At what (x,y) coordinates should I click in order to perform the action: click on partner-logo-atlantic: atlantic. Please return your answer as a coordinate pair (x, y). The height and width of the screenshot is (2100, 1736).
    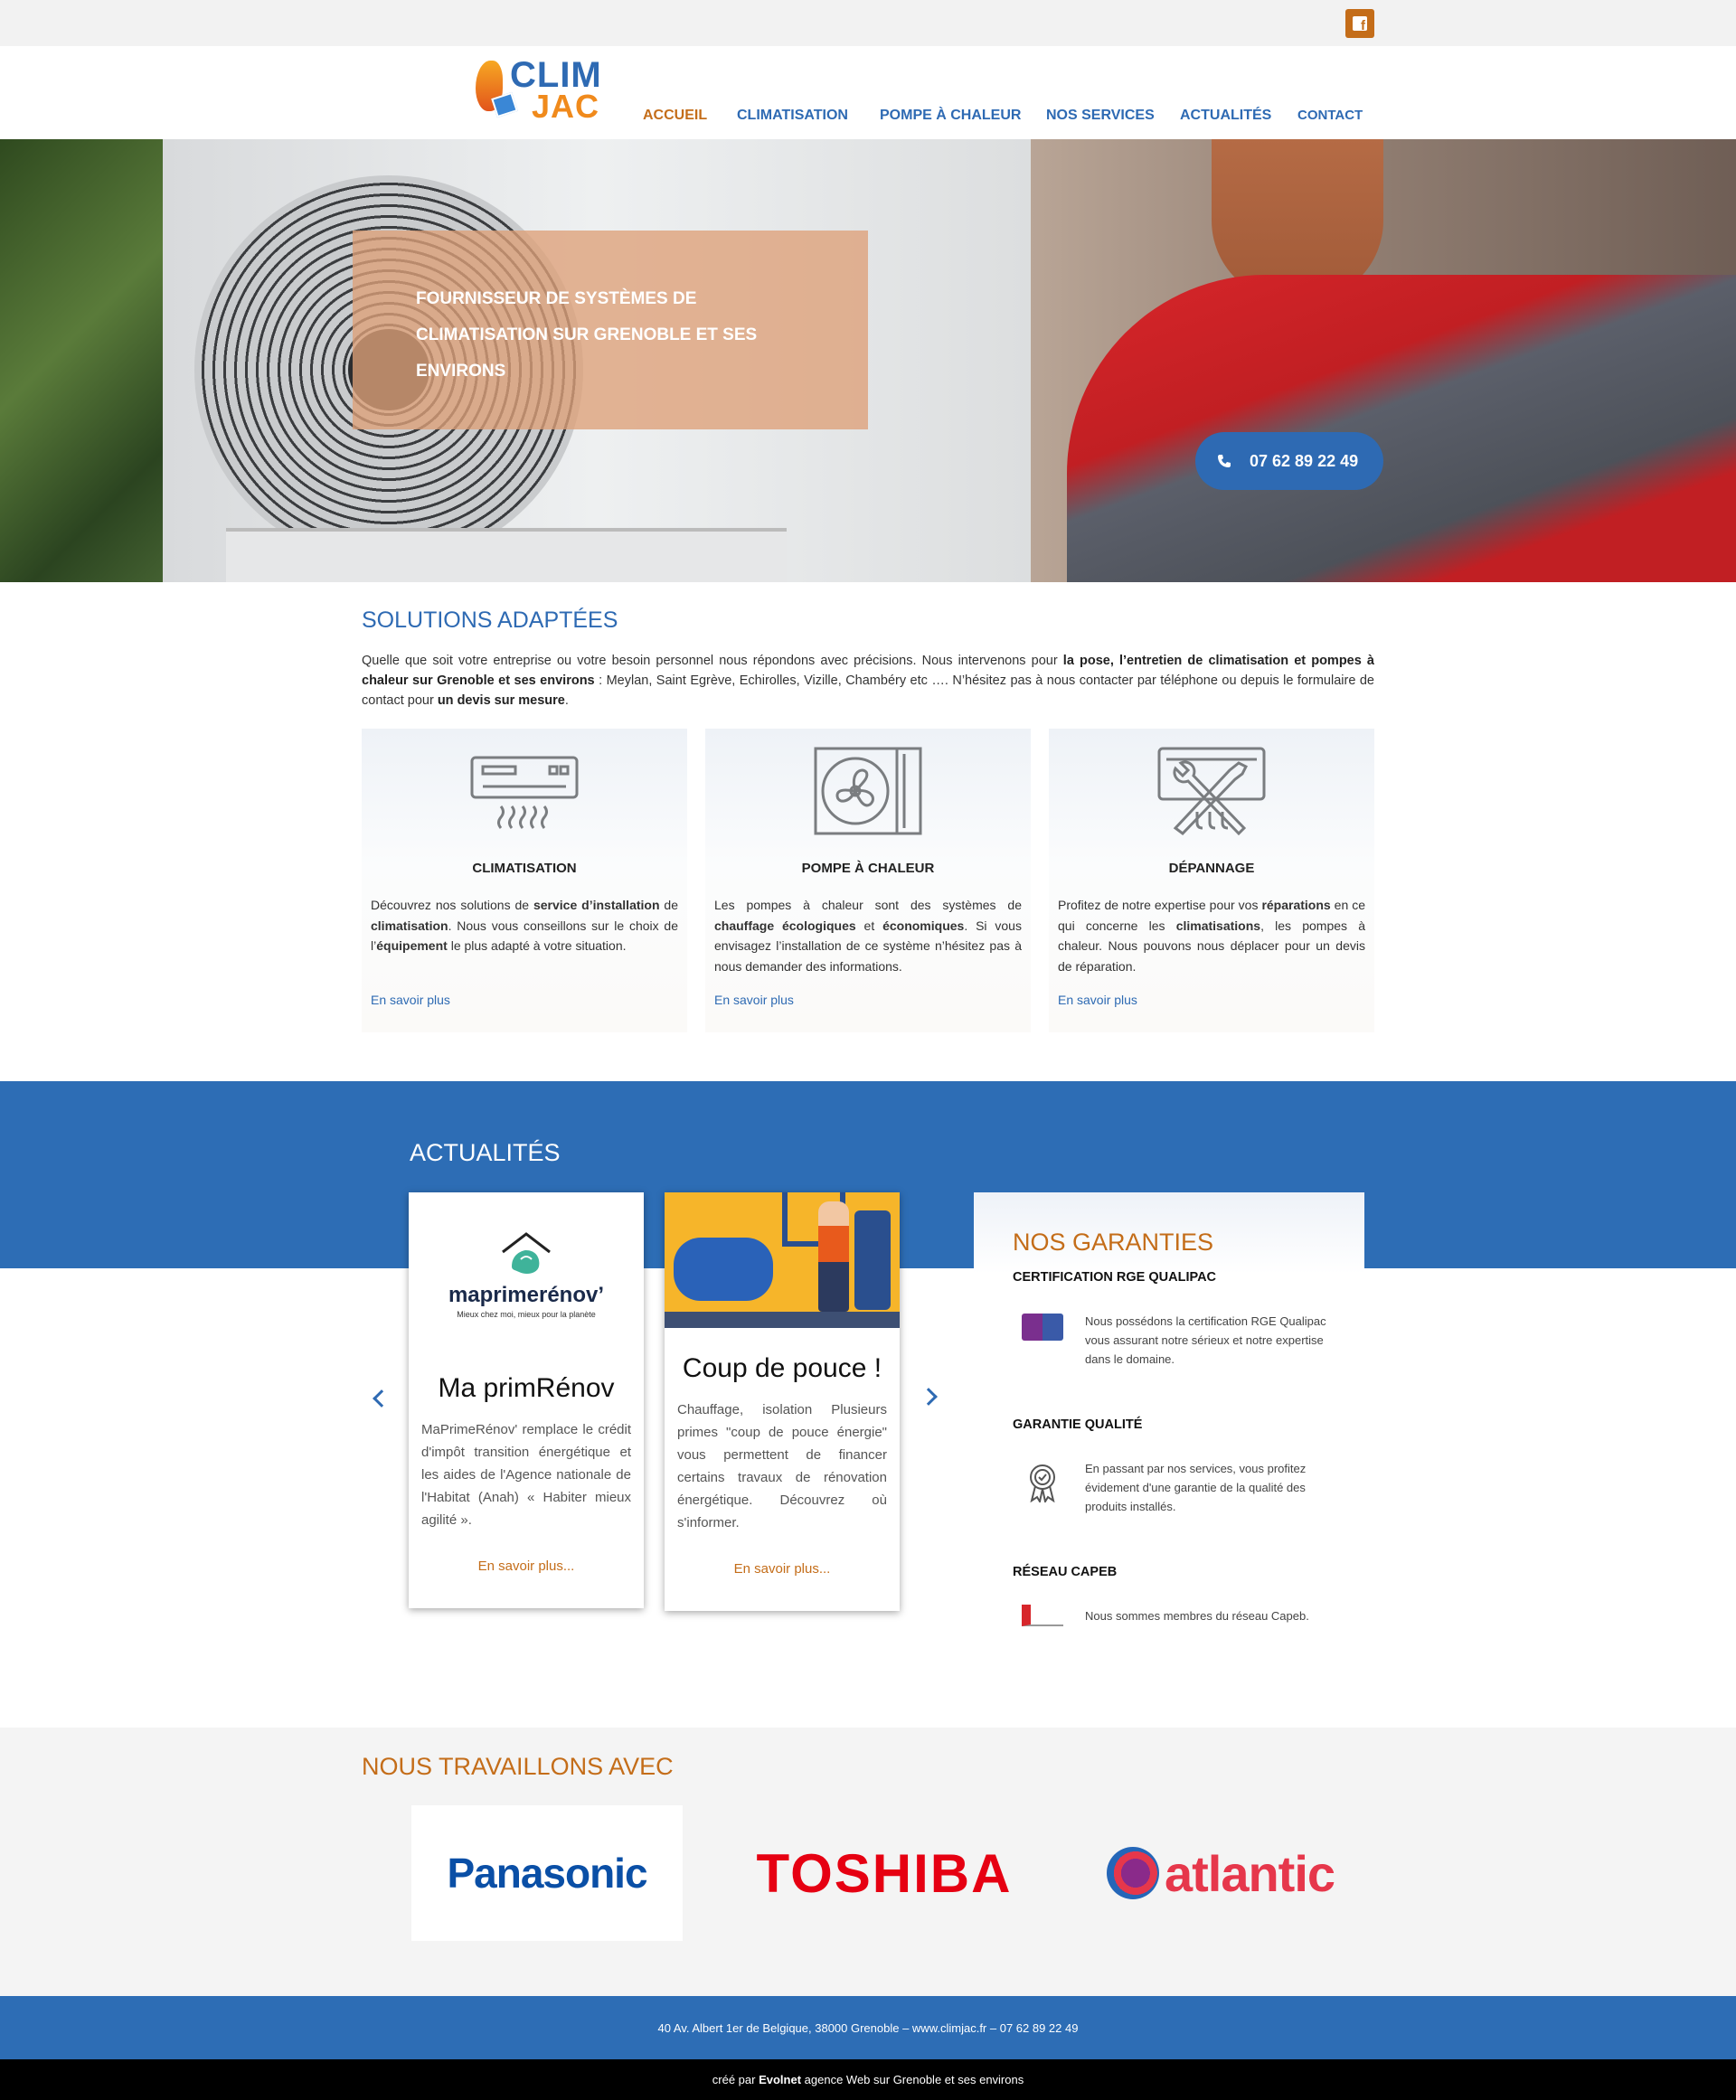
    Looking at the image, I should click on (1220, 1873).